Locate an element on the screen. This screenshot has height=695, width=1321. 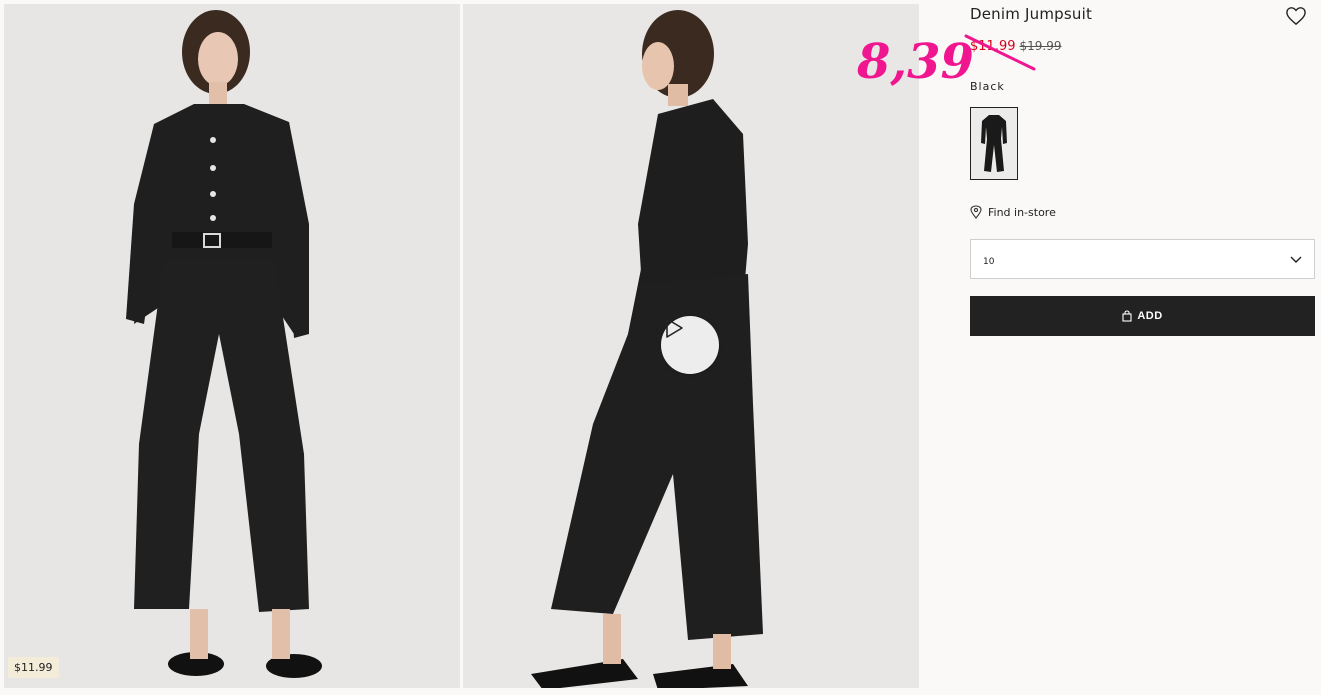
add-button-label: ADD is located at coordinates (1150, 316).